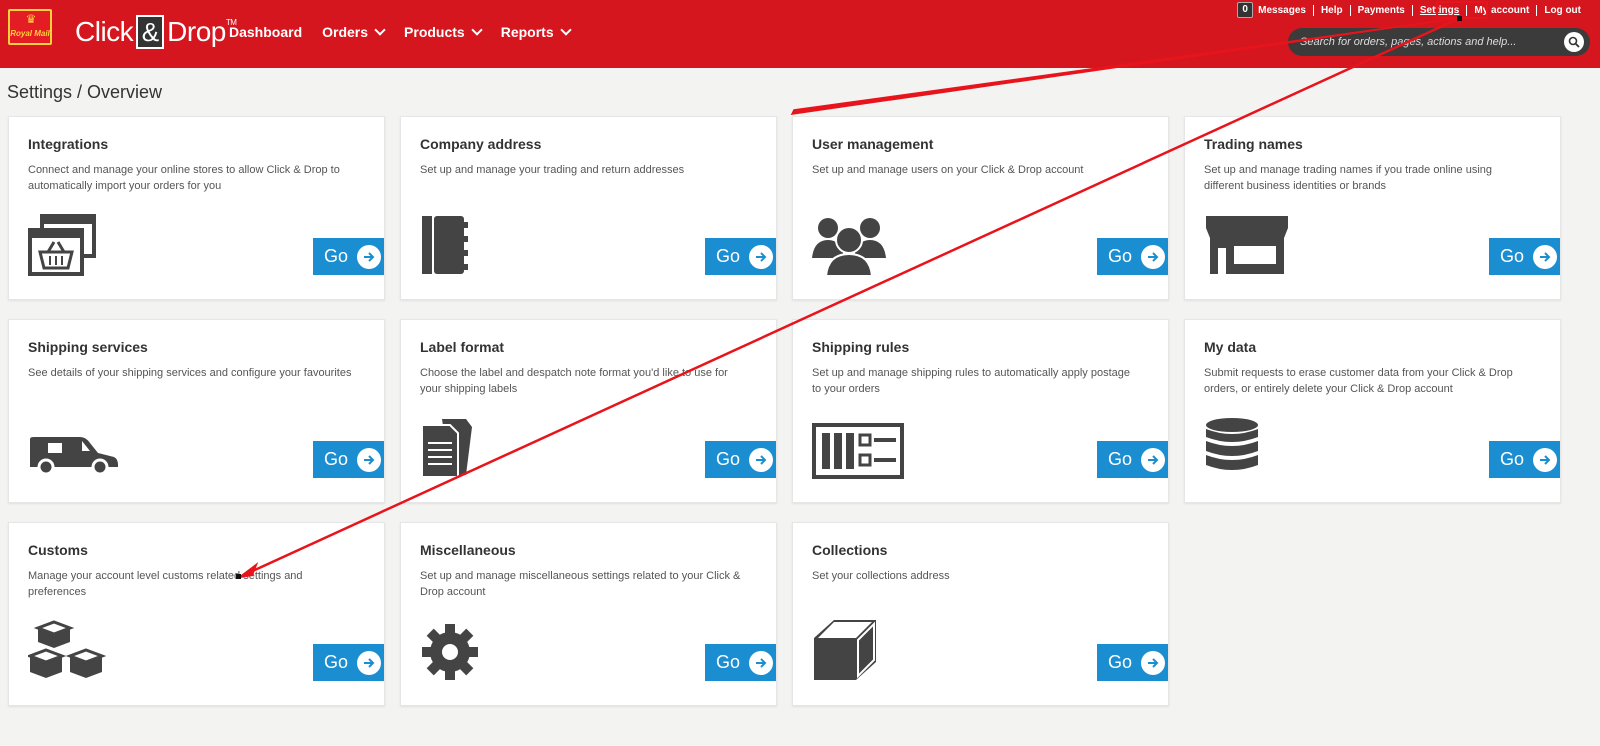 The width and height of the screenshot is (1600, 746). Describe the element at coordinates (462, 347) in the screenshot. I see `card-title: Label format` at that location.